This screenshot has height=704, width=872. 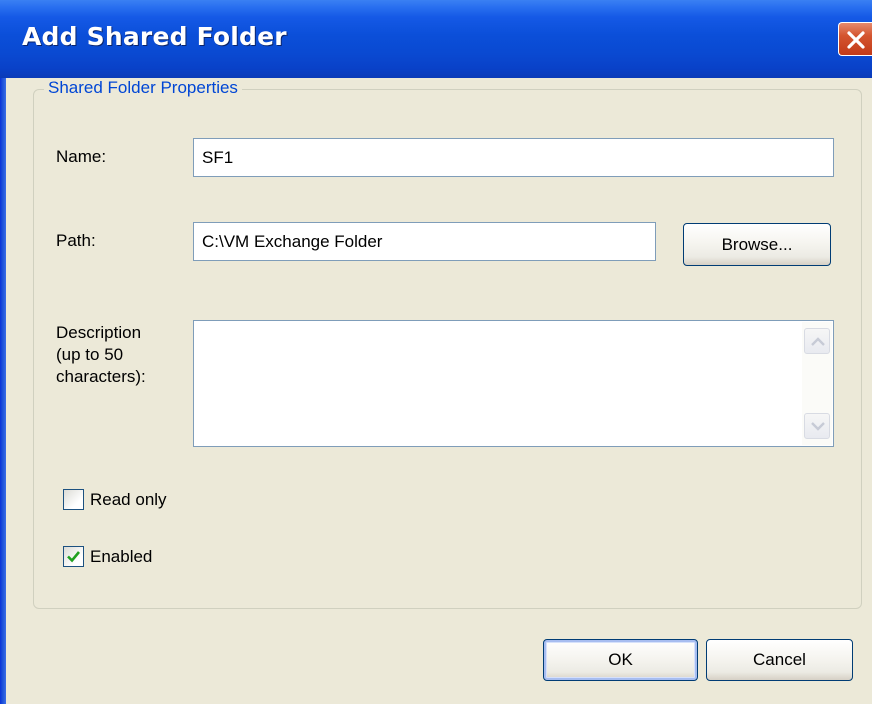 What do you see at coordinates (436, 39) in the screenshot?
I see `title-bar: Add Shared Folder` at bounding box center [436, 39].